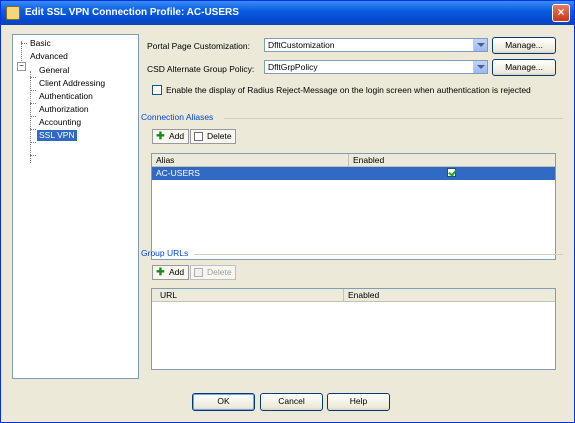 This screenshot has height=423, width=575. Describe the element at coordinates (198, 46) in the screenshot. I see `portal-customization-label: Portal Page Customization:` at that location.